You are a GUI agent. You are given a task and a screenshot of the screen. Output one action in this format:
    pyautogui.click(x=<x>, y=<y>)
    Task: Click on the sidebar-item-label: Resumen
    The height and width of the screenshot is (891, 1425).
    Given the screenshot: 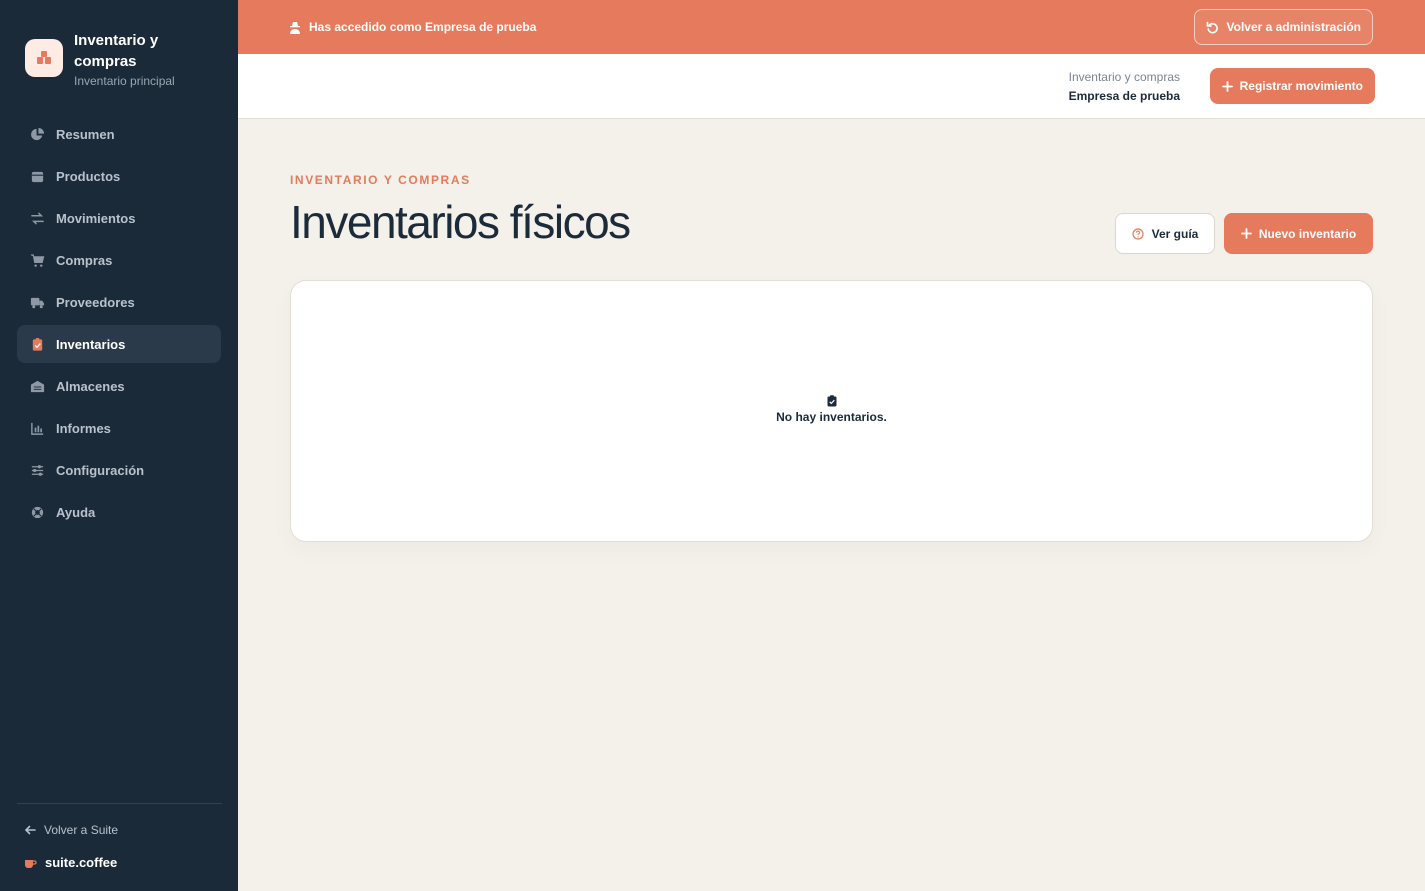 What is the action you would take?
    pyautogui.click(x=85, y=134)
    